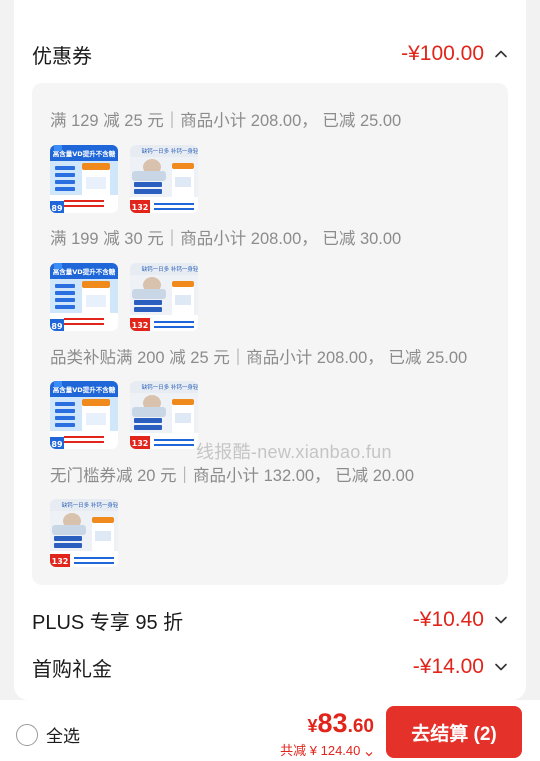  What do you see at coordinates (270, 54) in the screenshot?
I see `coupon-row: 优惠券 -¥100.00` at bounding box center [270, 54].